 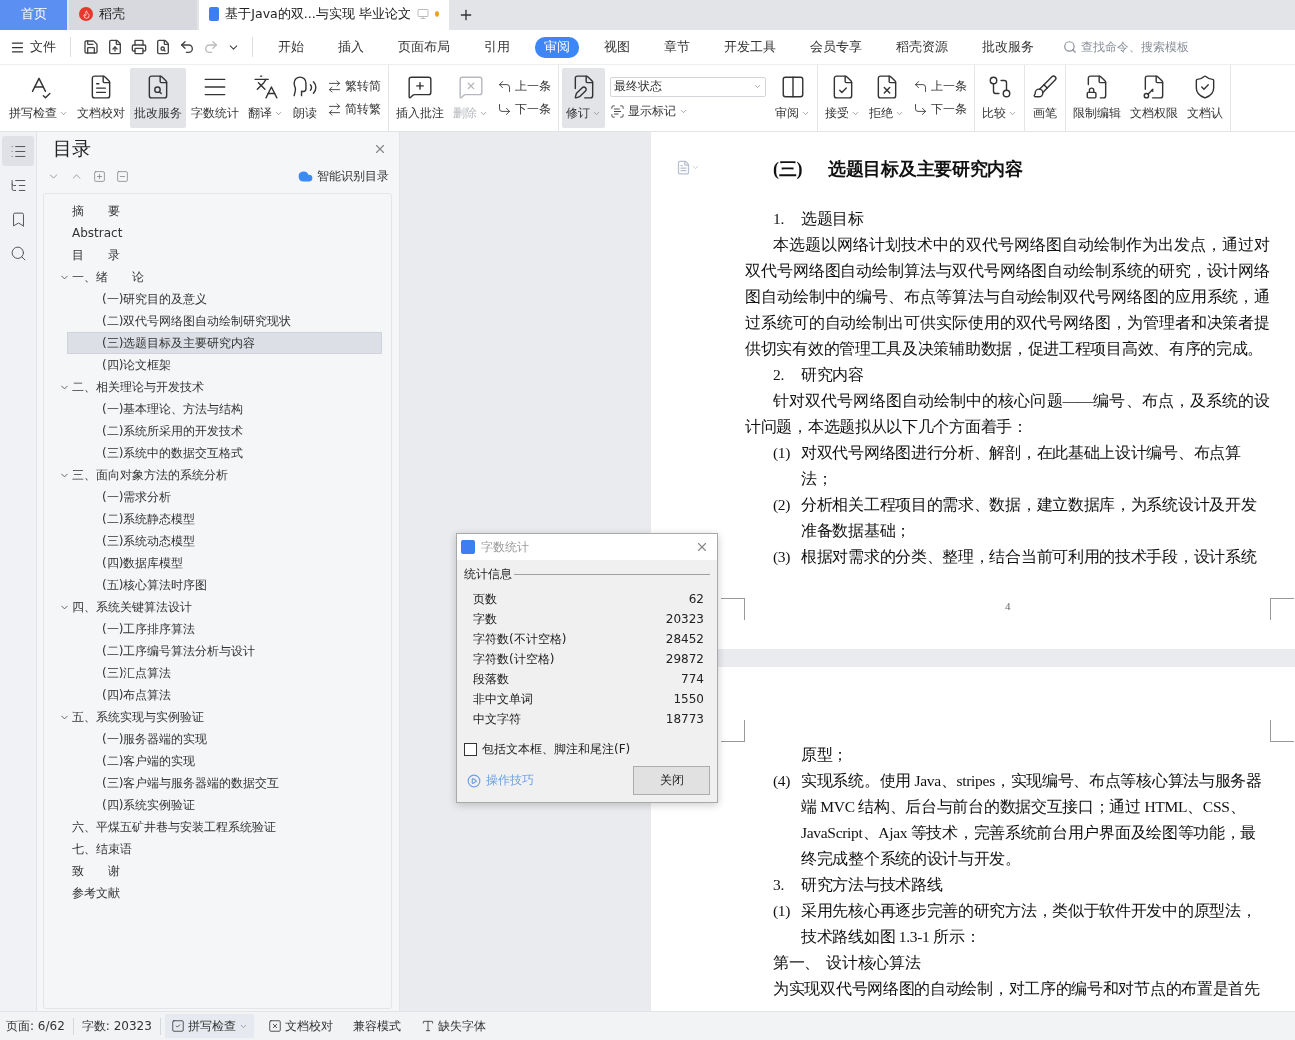 What do you see at coordinates (217, 475) in the screenshot?
I see `toc-item: 三、面向对象方法的系统分析` at bounding box center [217, 475].